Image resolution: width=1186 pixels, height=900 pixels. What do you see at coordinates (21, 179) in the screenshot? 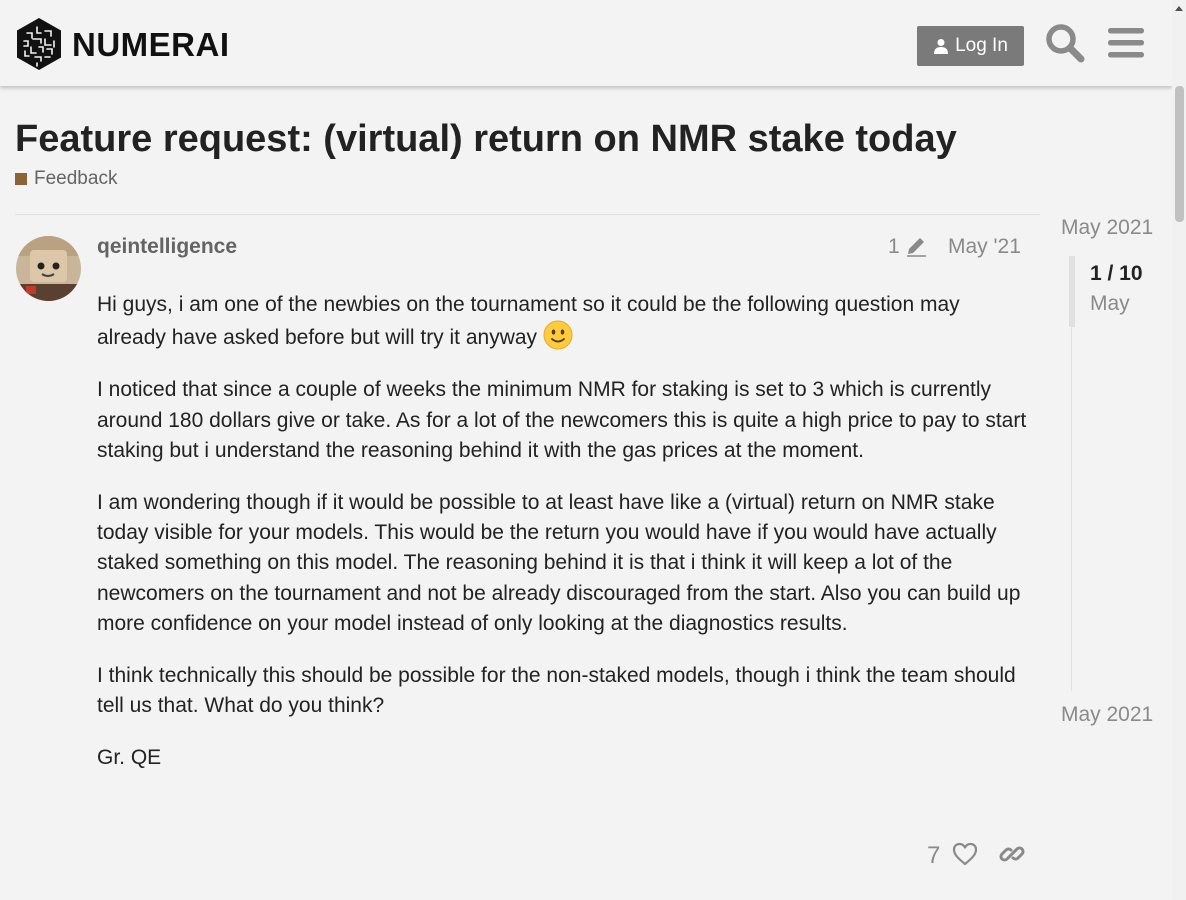
I see `category-color-swatch` at bounding box center [21, 179].